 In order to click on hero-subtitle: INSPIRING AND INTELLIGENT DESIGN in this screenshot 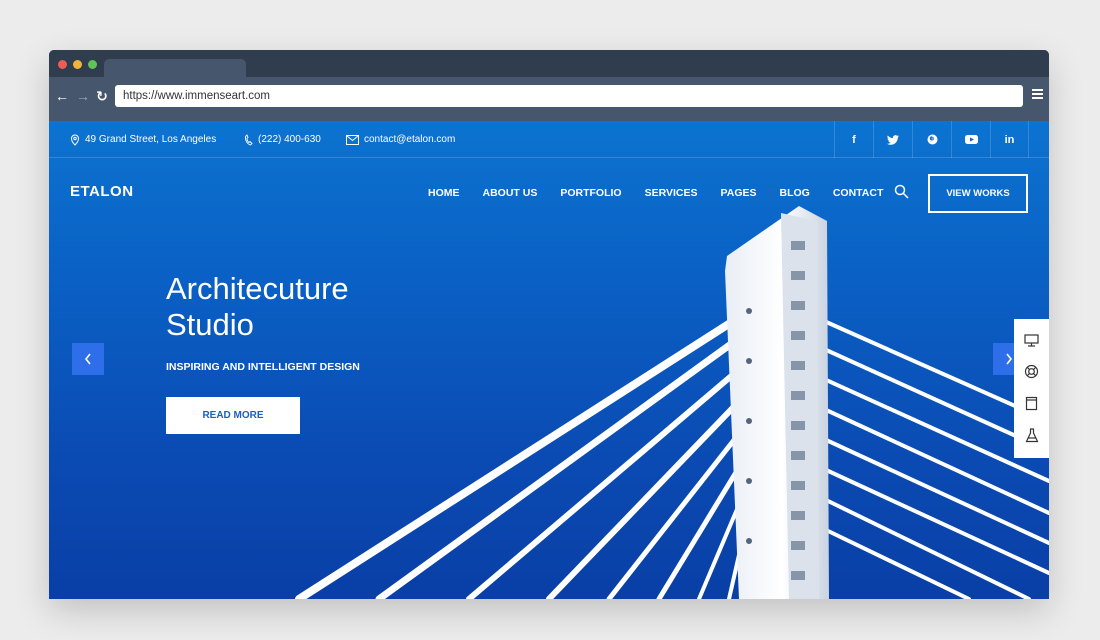, I will do `click(263, 367)`.